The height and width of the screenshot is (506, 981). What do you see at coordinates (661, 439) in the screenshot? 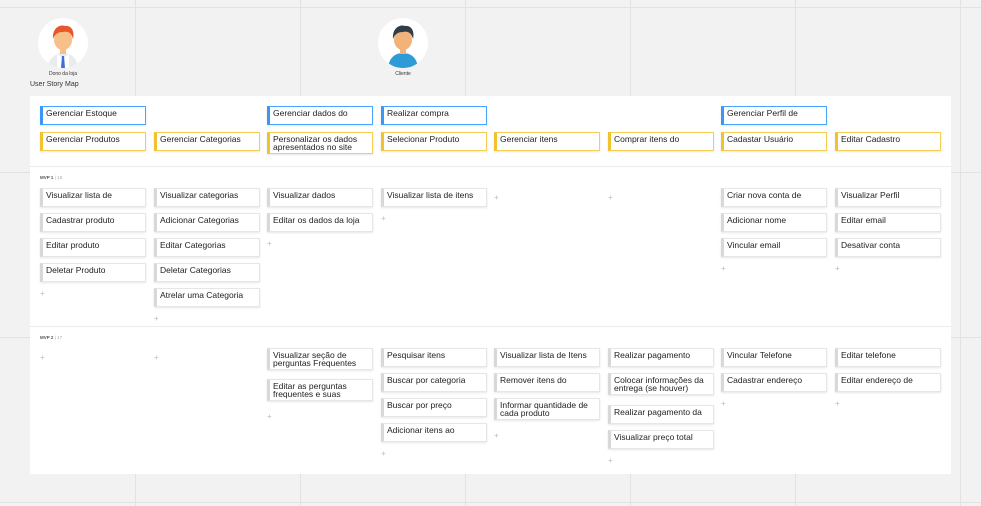
I see `story-card: Visualizar preço total` at bounding box center [661, 439].